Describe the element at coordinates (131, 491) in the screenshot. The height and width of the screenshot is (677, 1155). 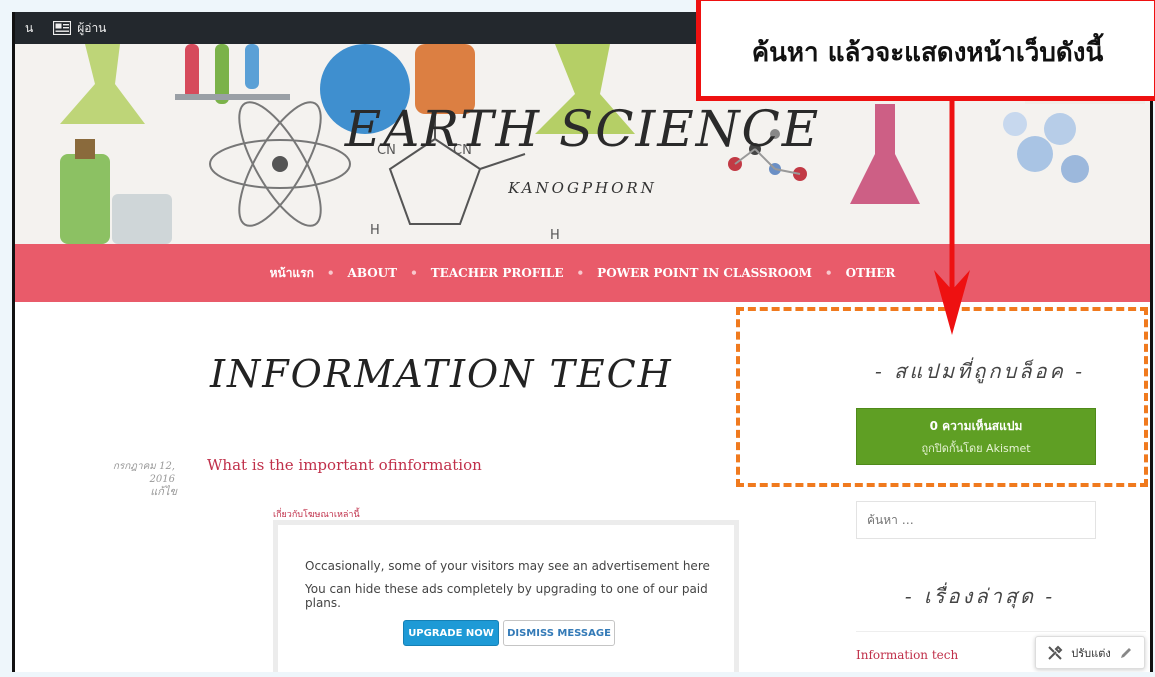
I see `post-edit-link: แก้ไข` at that location.